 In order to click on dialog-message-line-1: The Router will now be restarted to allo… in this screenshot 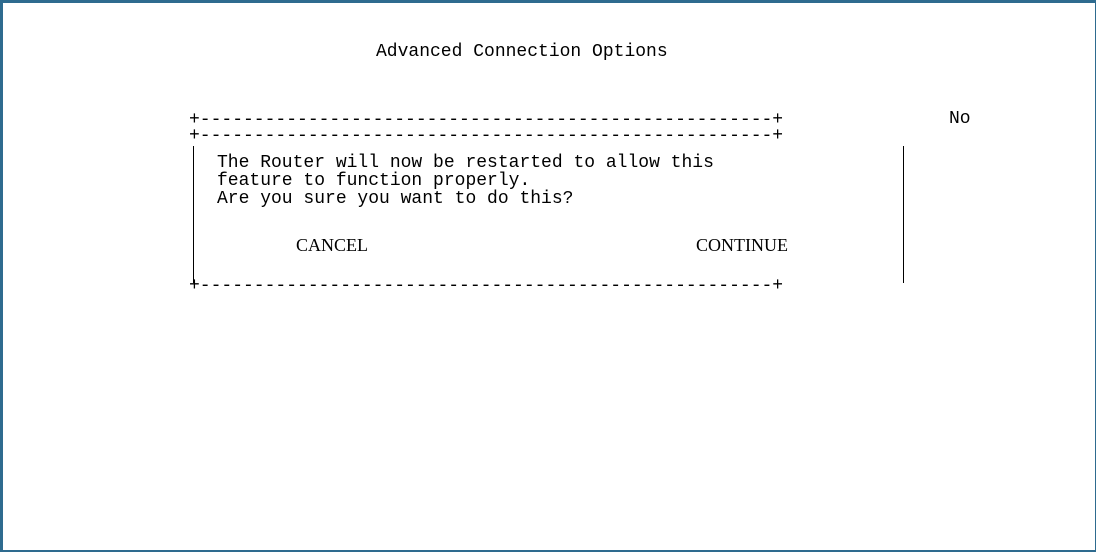, I will do `click(465, 163)`.